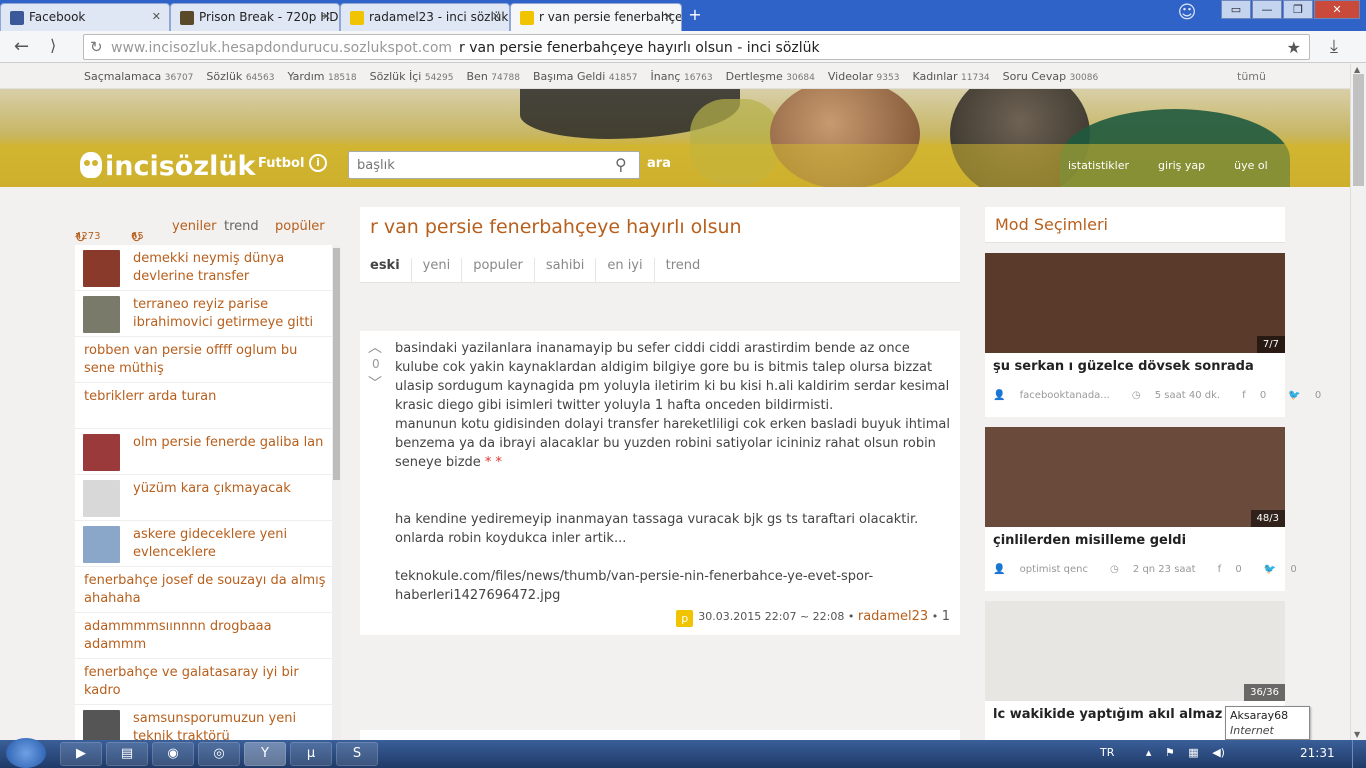  I want to click on utorrent-icon: µ, so click(311, 754).